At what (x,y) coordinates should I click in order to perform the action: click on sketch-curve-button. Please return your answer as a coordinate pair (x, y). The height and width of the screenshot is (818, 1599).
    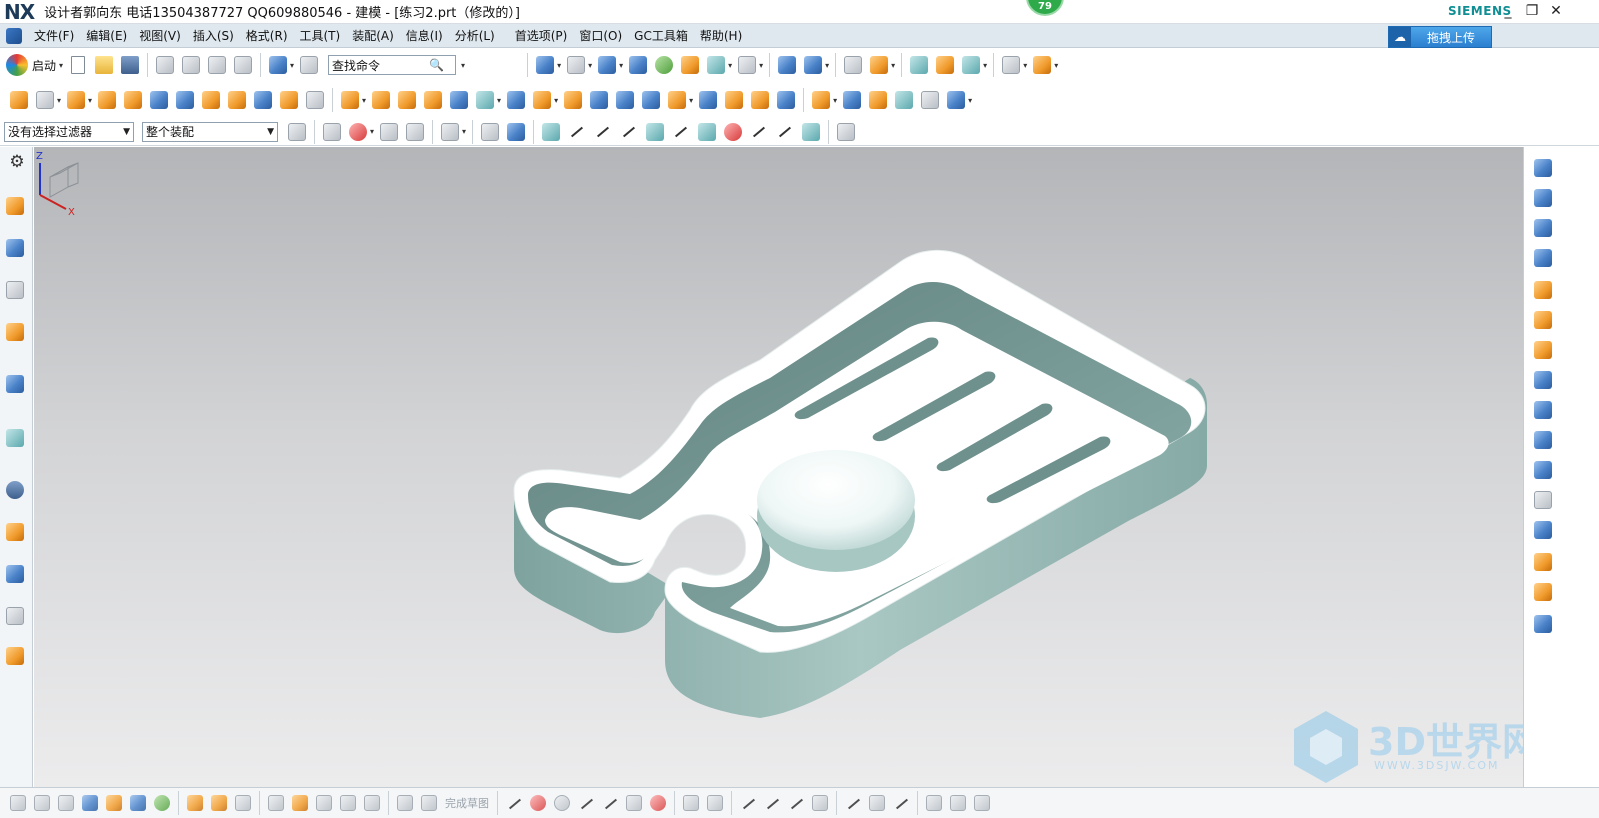
    Looking at the image, I should click on (18, 803).